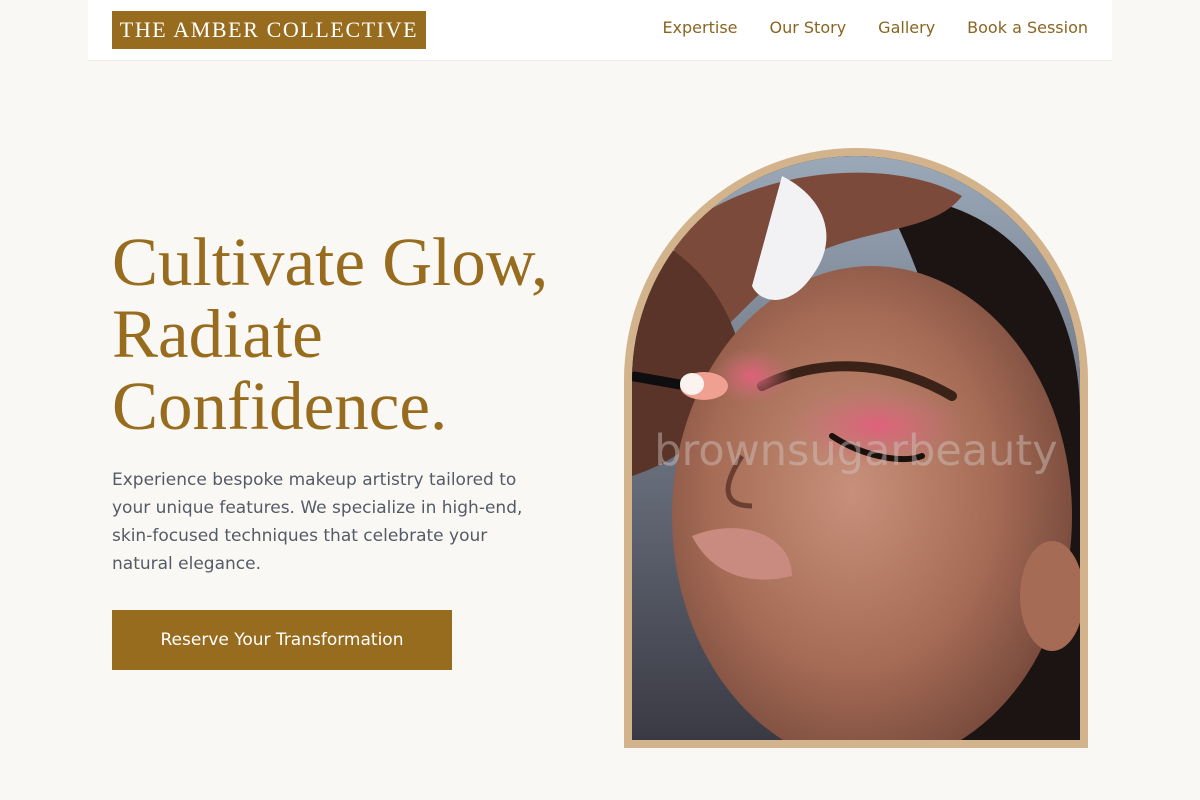 The height and width of the screenshot is (800, 1200). Describe the element at coordinates (330, 262) in the screenshot. I see `hero-title-line: Cultivate Glow,` at that location.